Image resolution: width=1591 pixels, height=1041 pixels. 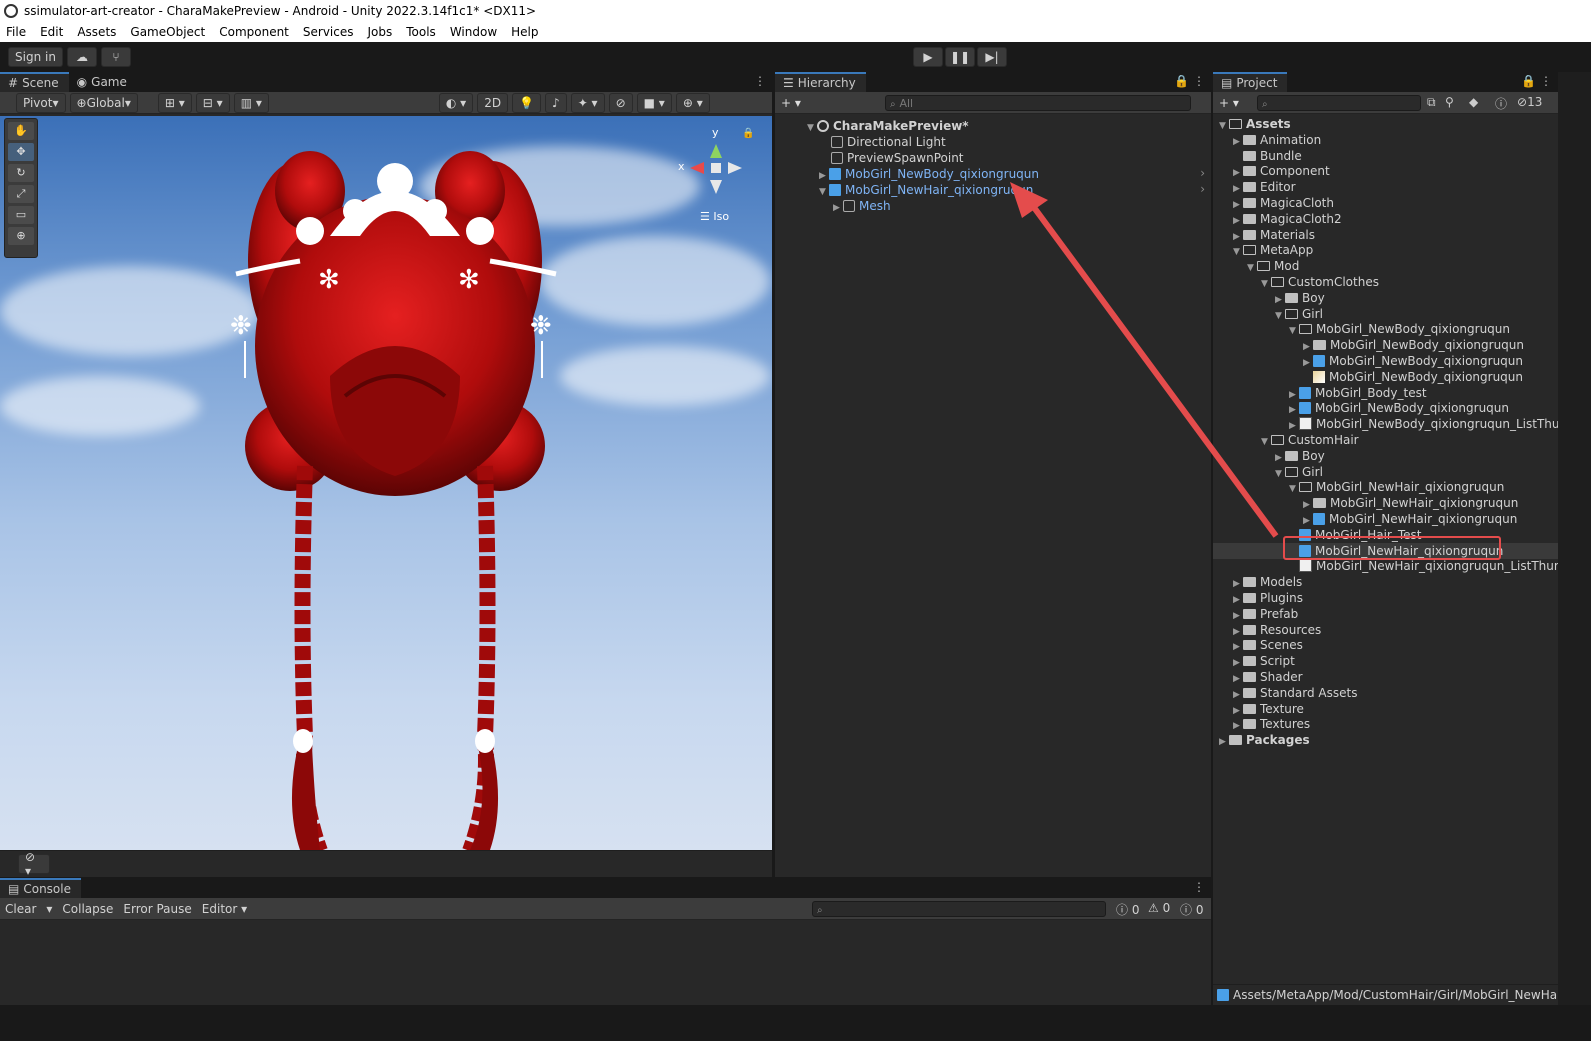 What do you see at coordinates (716, 168) in the screenshot?
I see `gizmo-center` at bounding box center [716, 168].